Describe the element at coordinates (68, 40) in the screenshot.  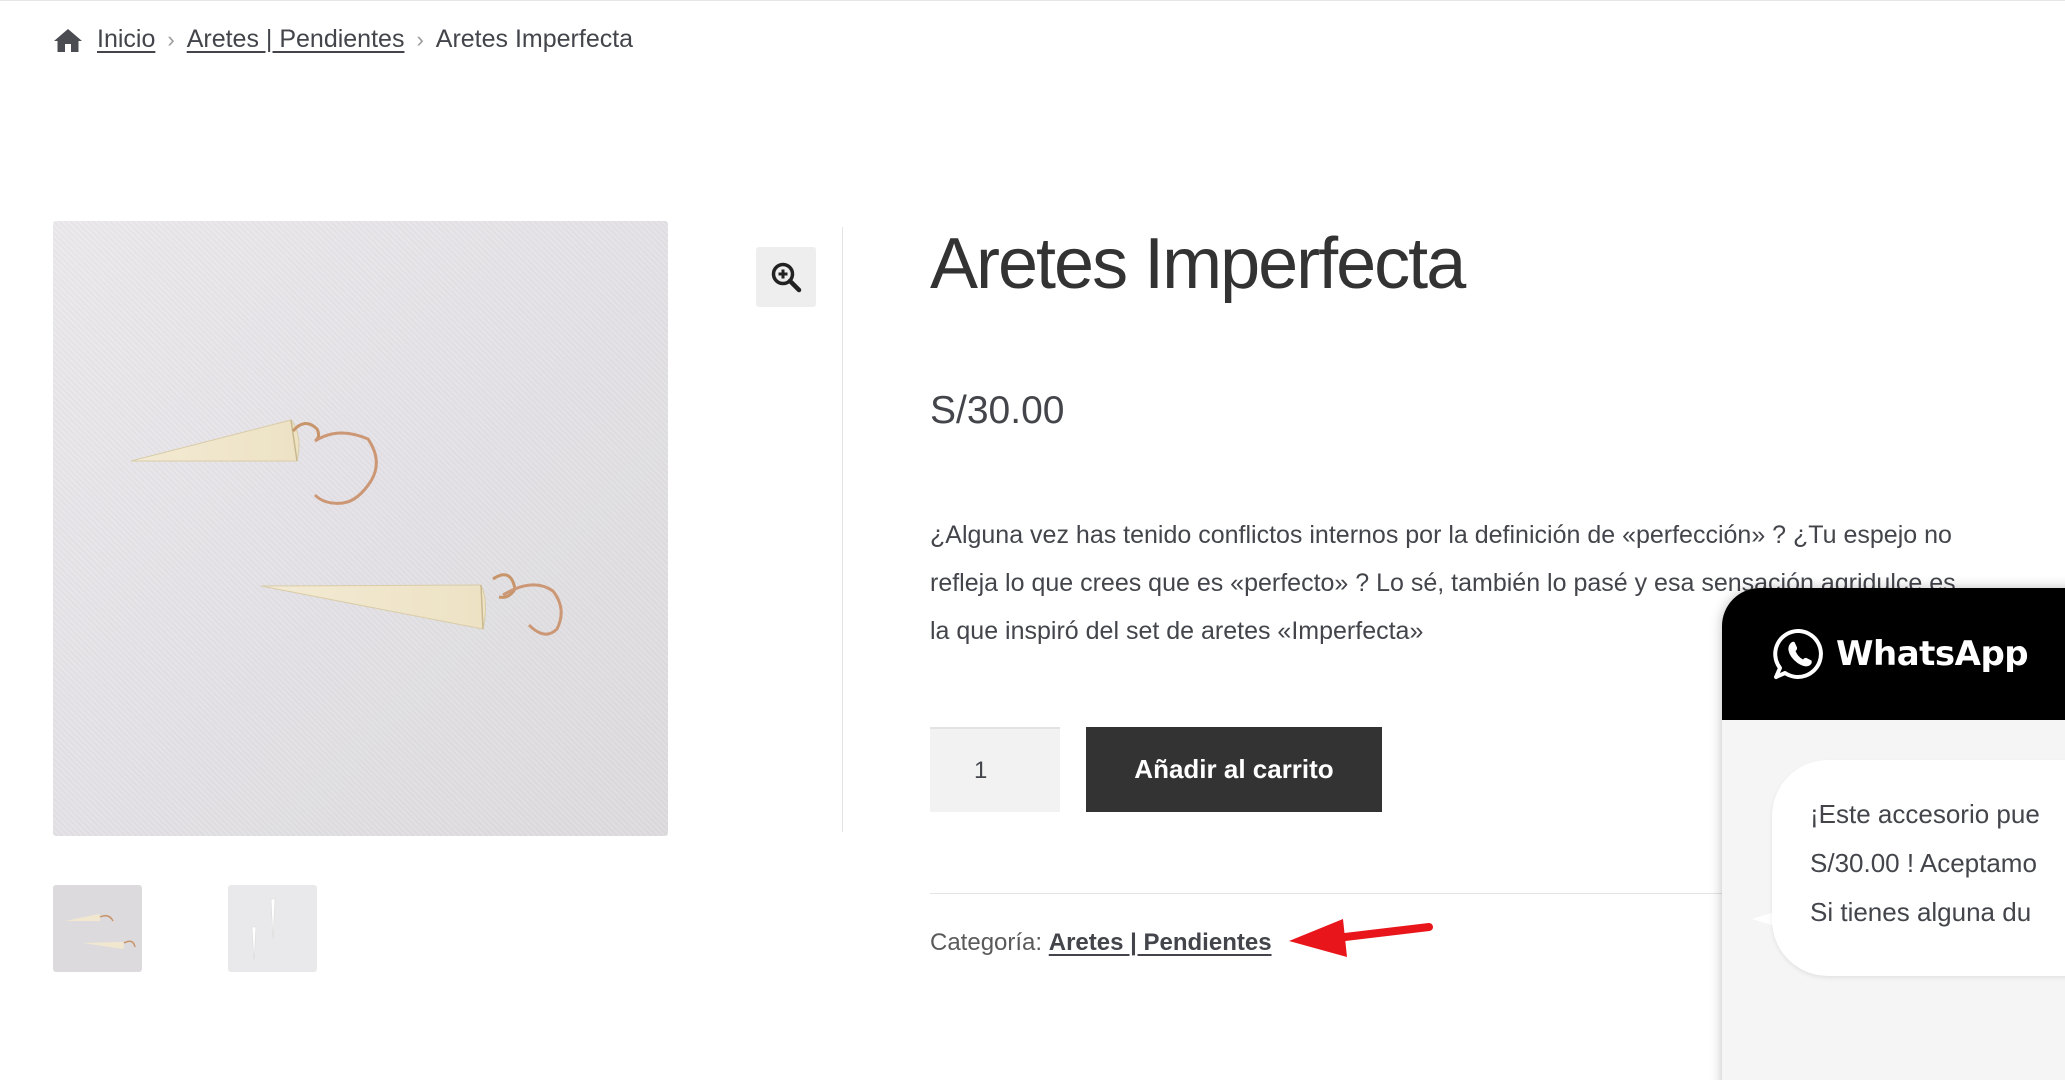
I see `home-icon` at that location.